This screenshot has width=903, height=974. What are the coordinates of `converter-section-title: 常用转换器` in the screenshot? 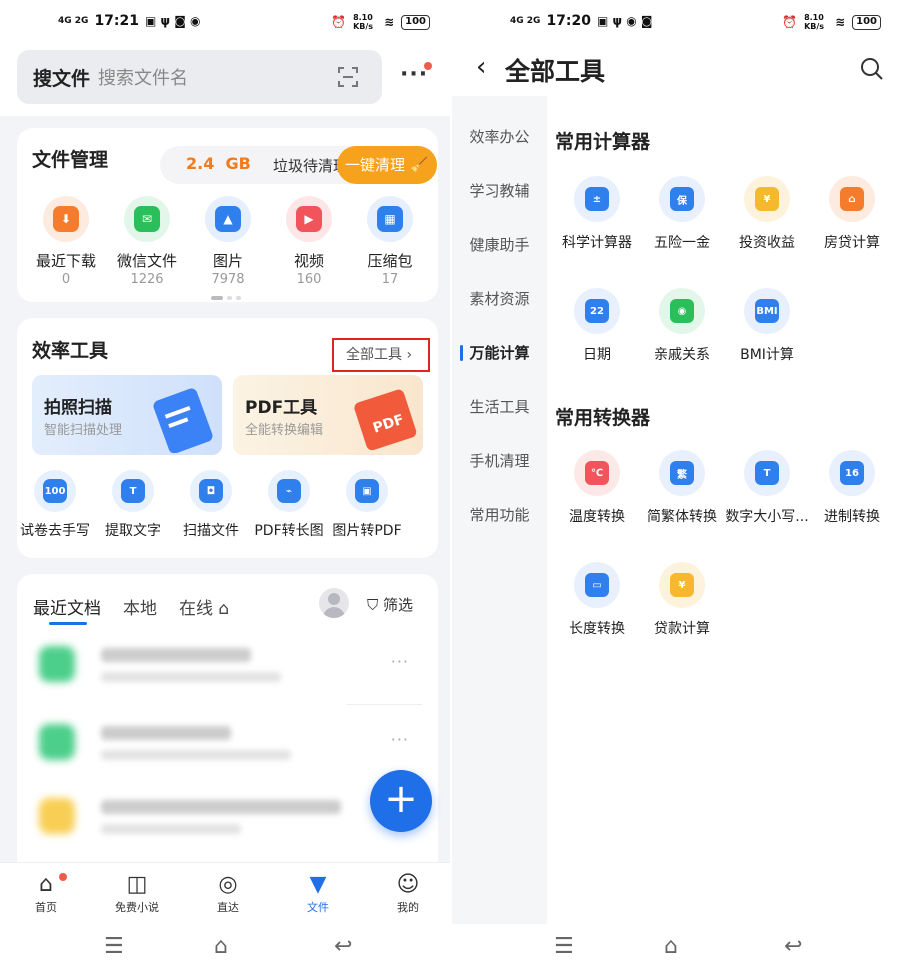 It's located at (603, 418).